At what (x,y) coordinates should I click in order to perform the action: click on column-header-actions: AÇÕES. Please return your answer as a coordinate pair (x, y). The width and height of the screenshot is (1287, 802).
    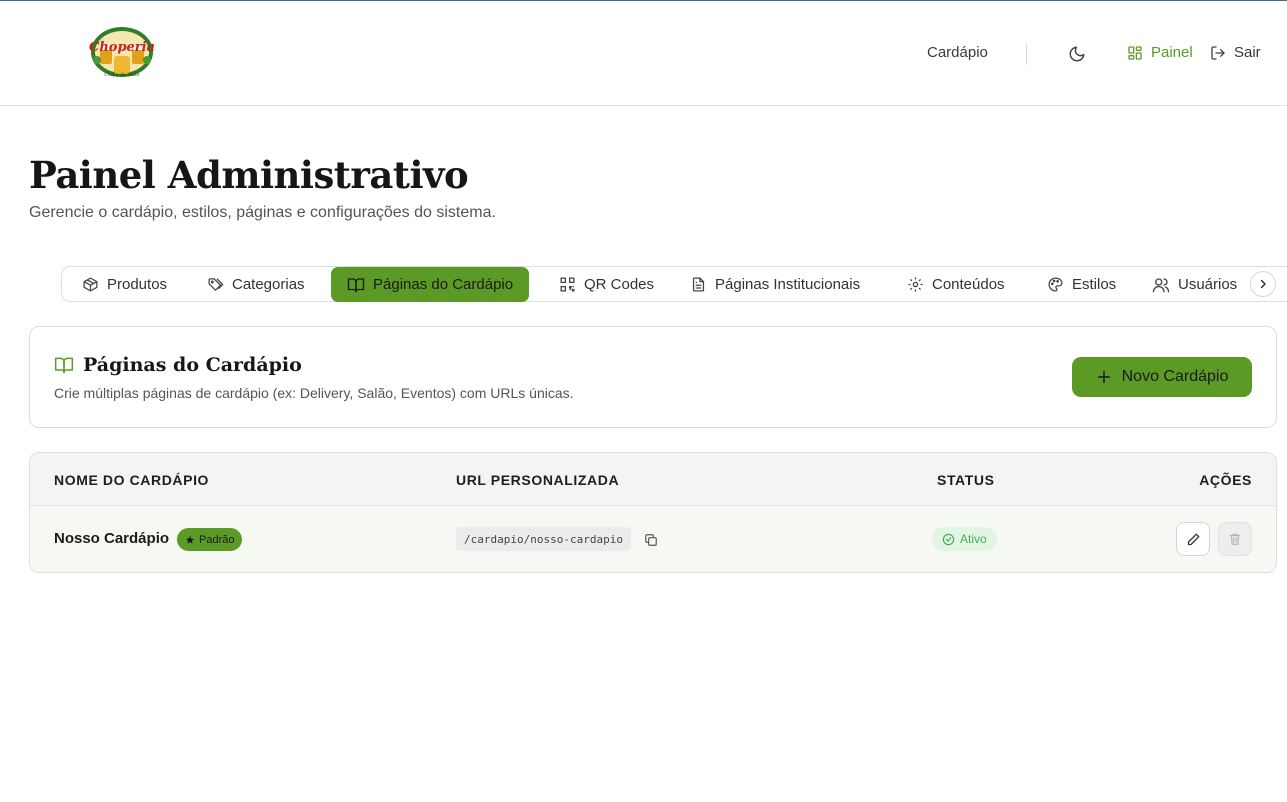
    Looking at the image, I should click on (1225, 480).